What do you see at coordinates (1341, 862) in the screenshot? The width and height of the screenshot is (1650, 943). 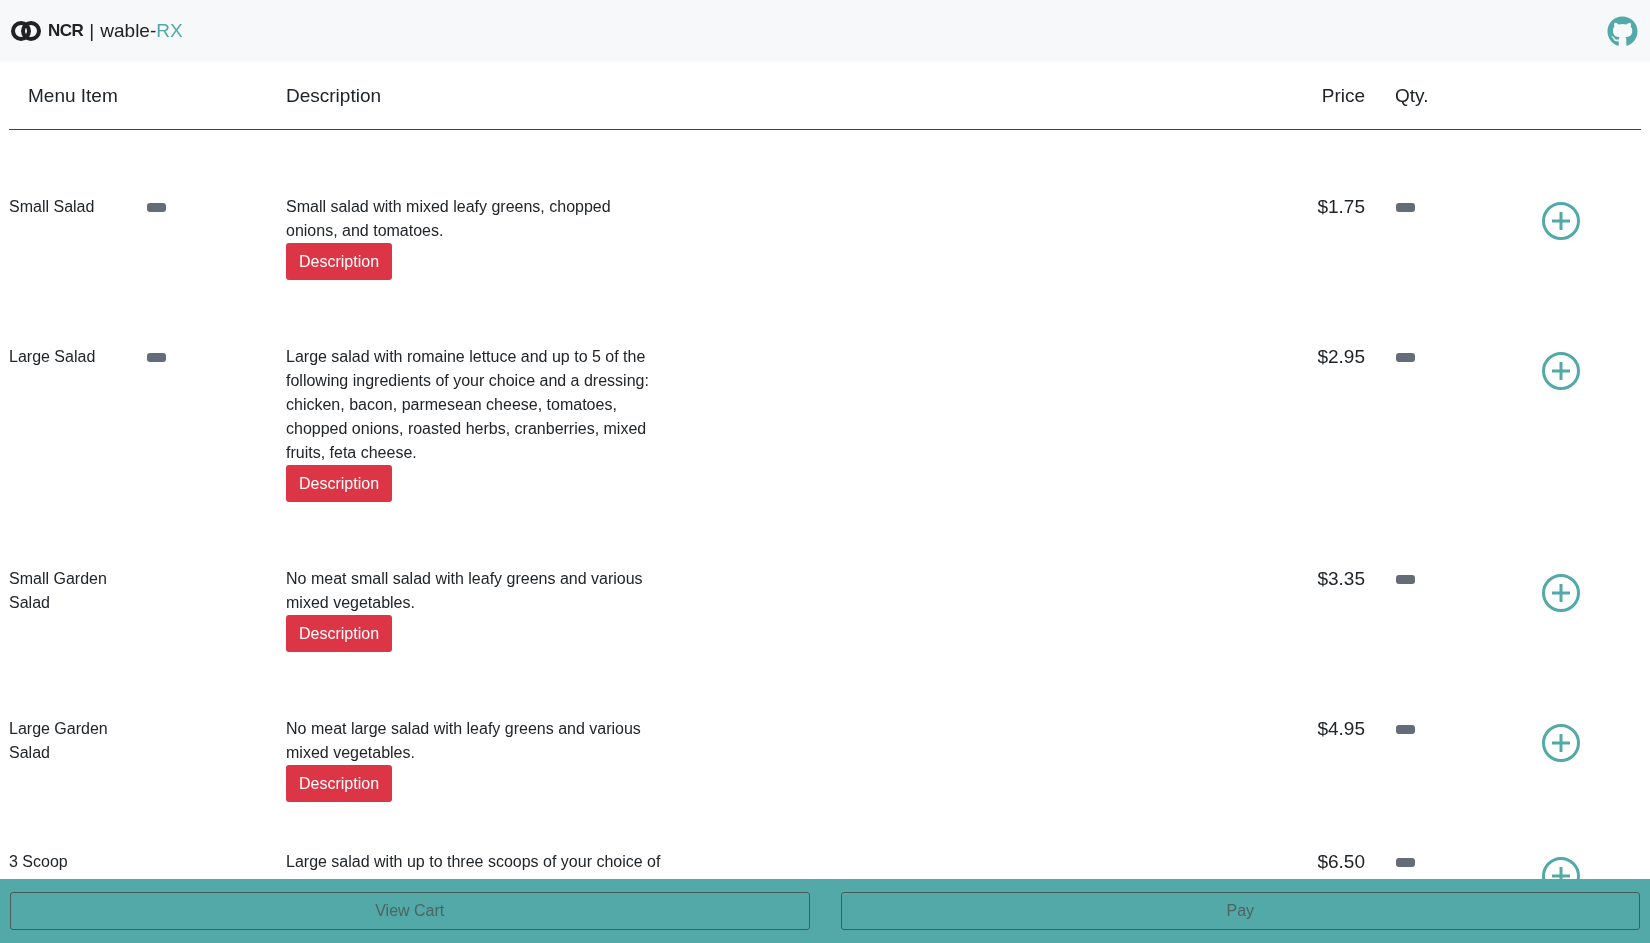 I see `item-price: $6.50` at bounding box center [1341, 862].